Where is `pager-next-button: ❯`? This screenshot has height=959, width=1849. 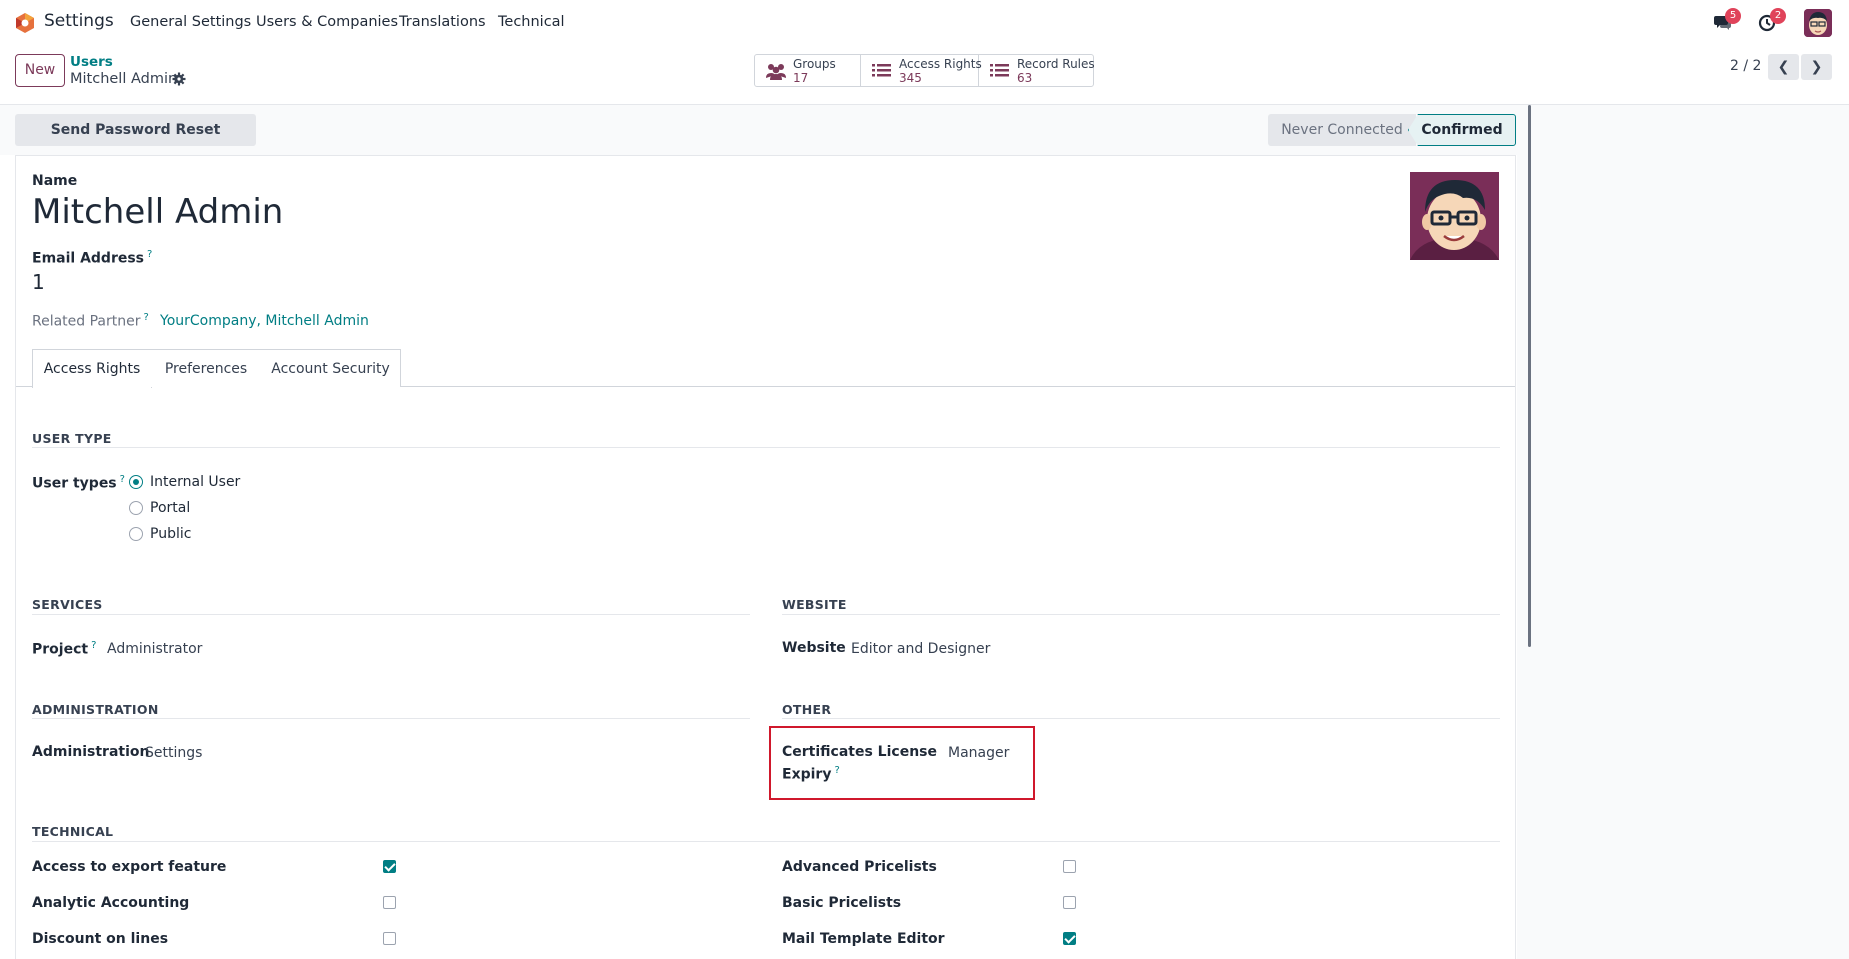 pager-next-button: ❯ is located at coordinates (1816, 67).